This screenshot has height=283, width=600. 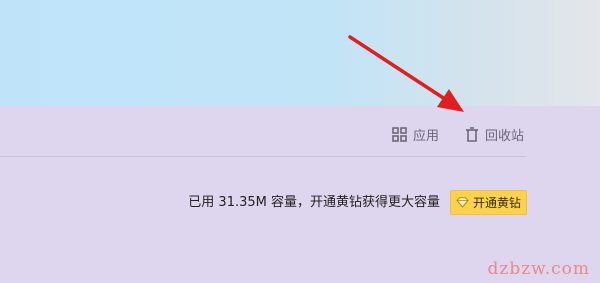 I want to click on apps-button: 应用, so click(x=415, y=134).